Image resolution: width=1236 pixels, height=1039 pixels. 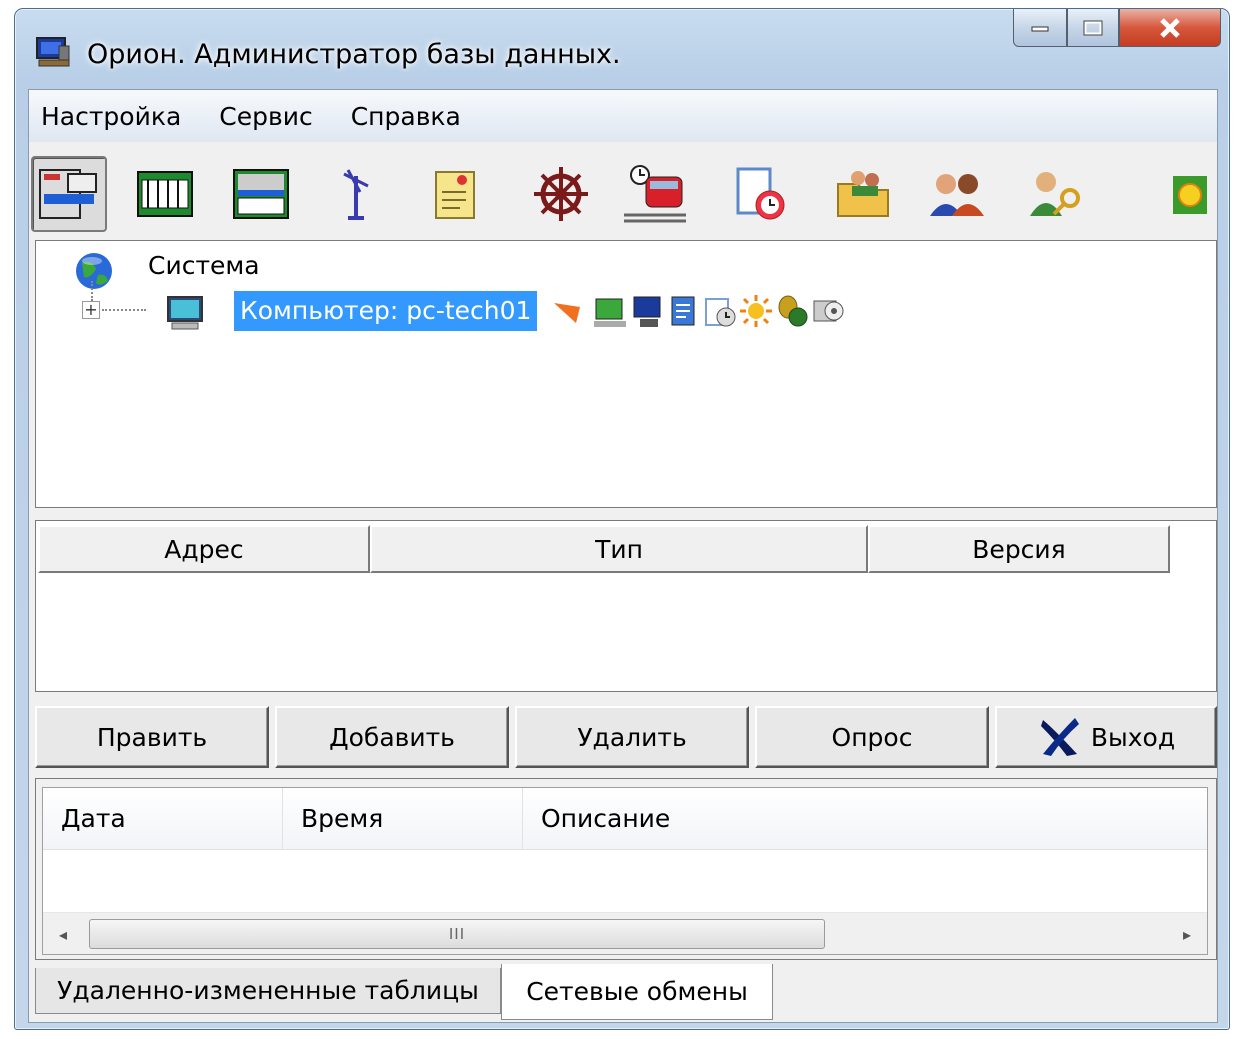 What do you see at coordinates (392, 737) in the screenshot?
I see `add-button: Добавить` at bounding box center [392, 737].